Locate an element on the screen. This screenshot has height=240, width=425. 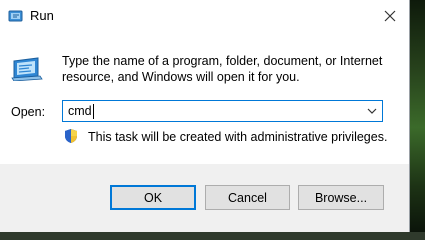
close-button is located at coordinates (390, 16).